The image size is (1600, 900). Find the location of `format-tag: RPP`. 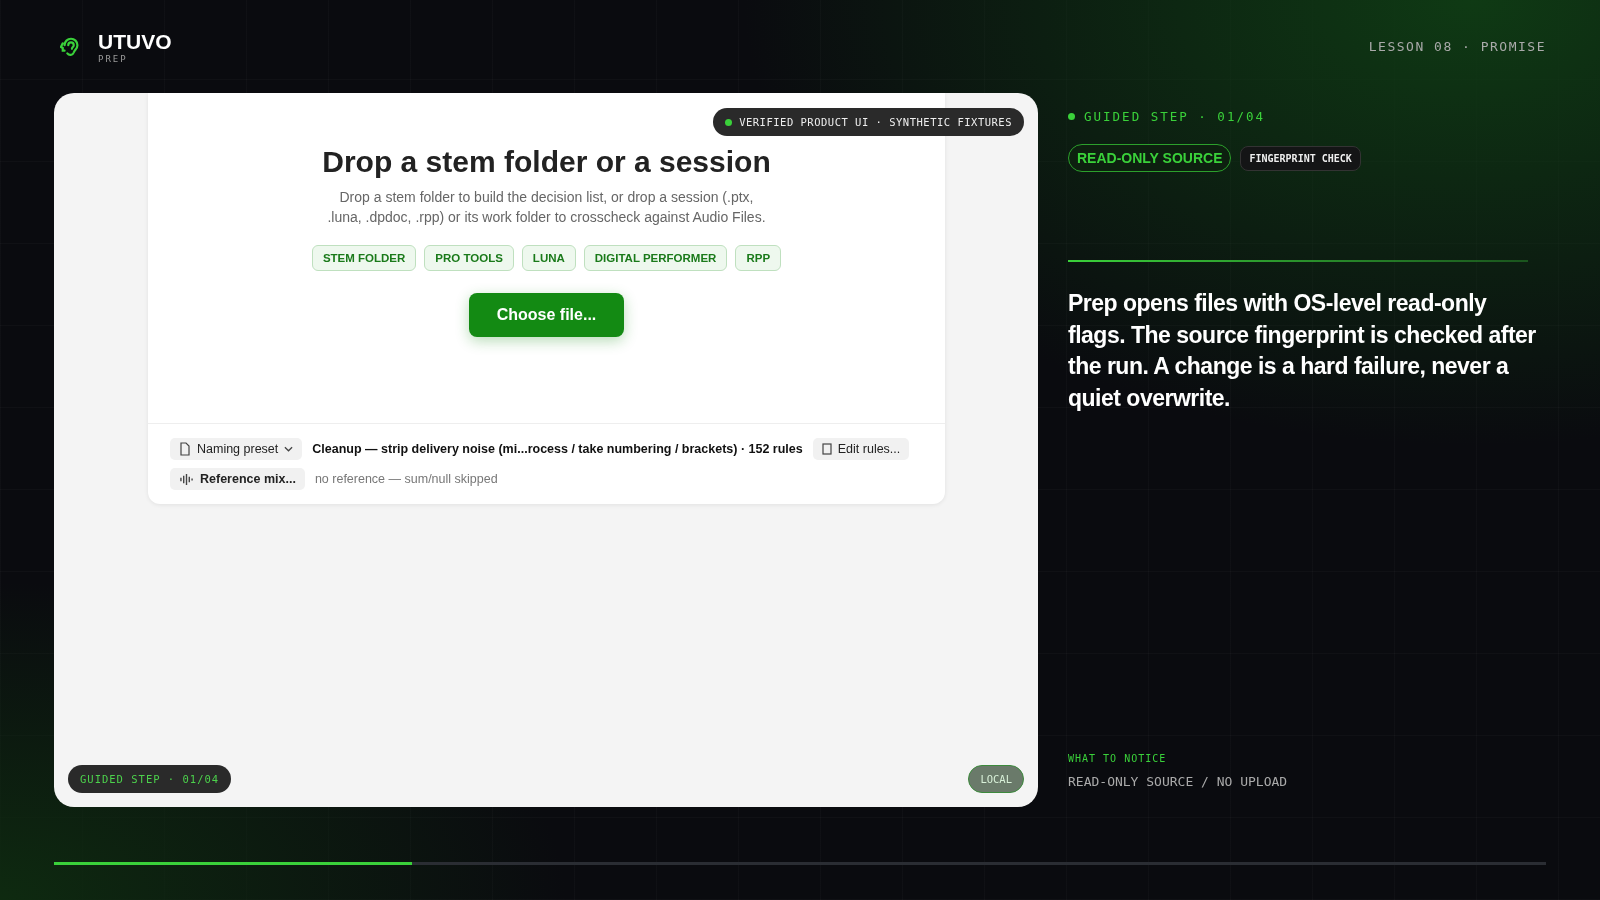

format-tag: RPP is located at coordinates (758, 258).